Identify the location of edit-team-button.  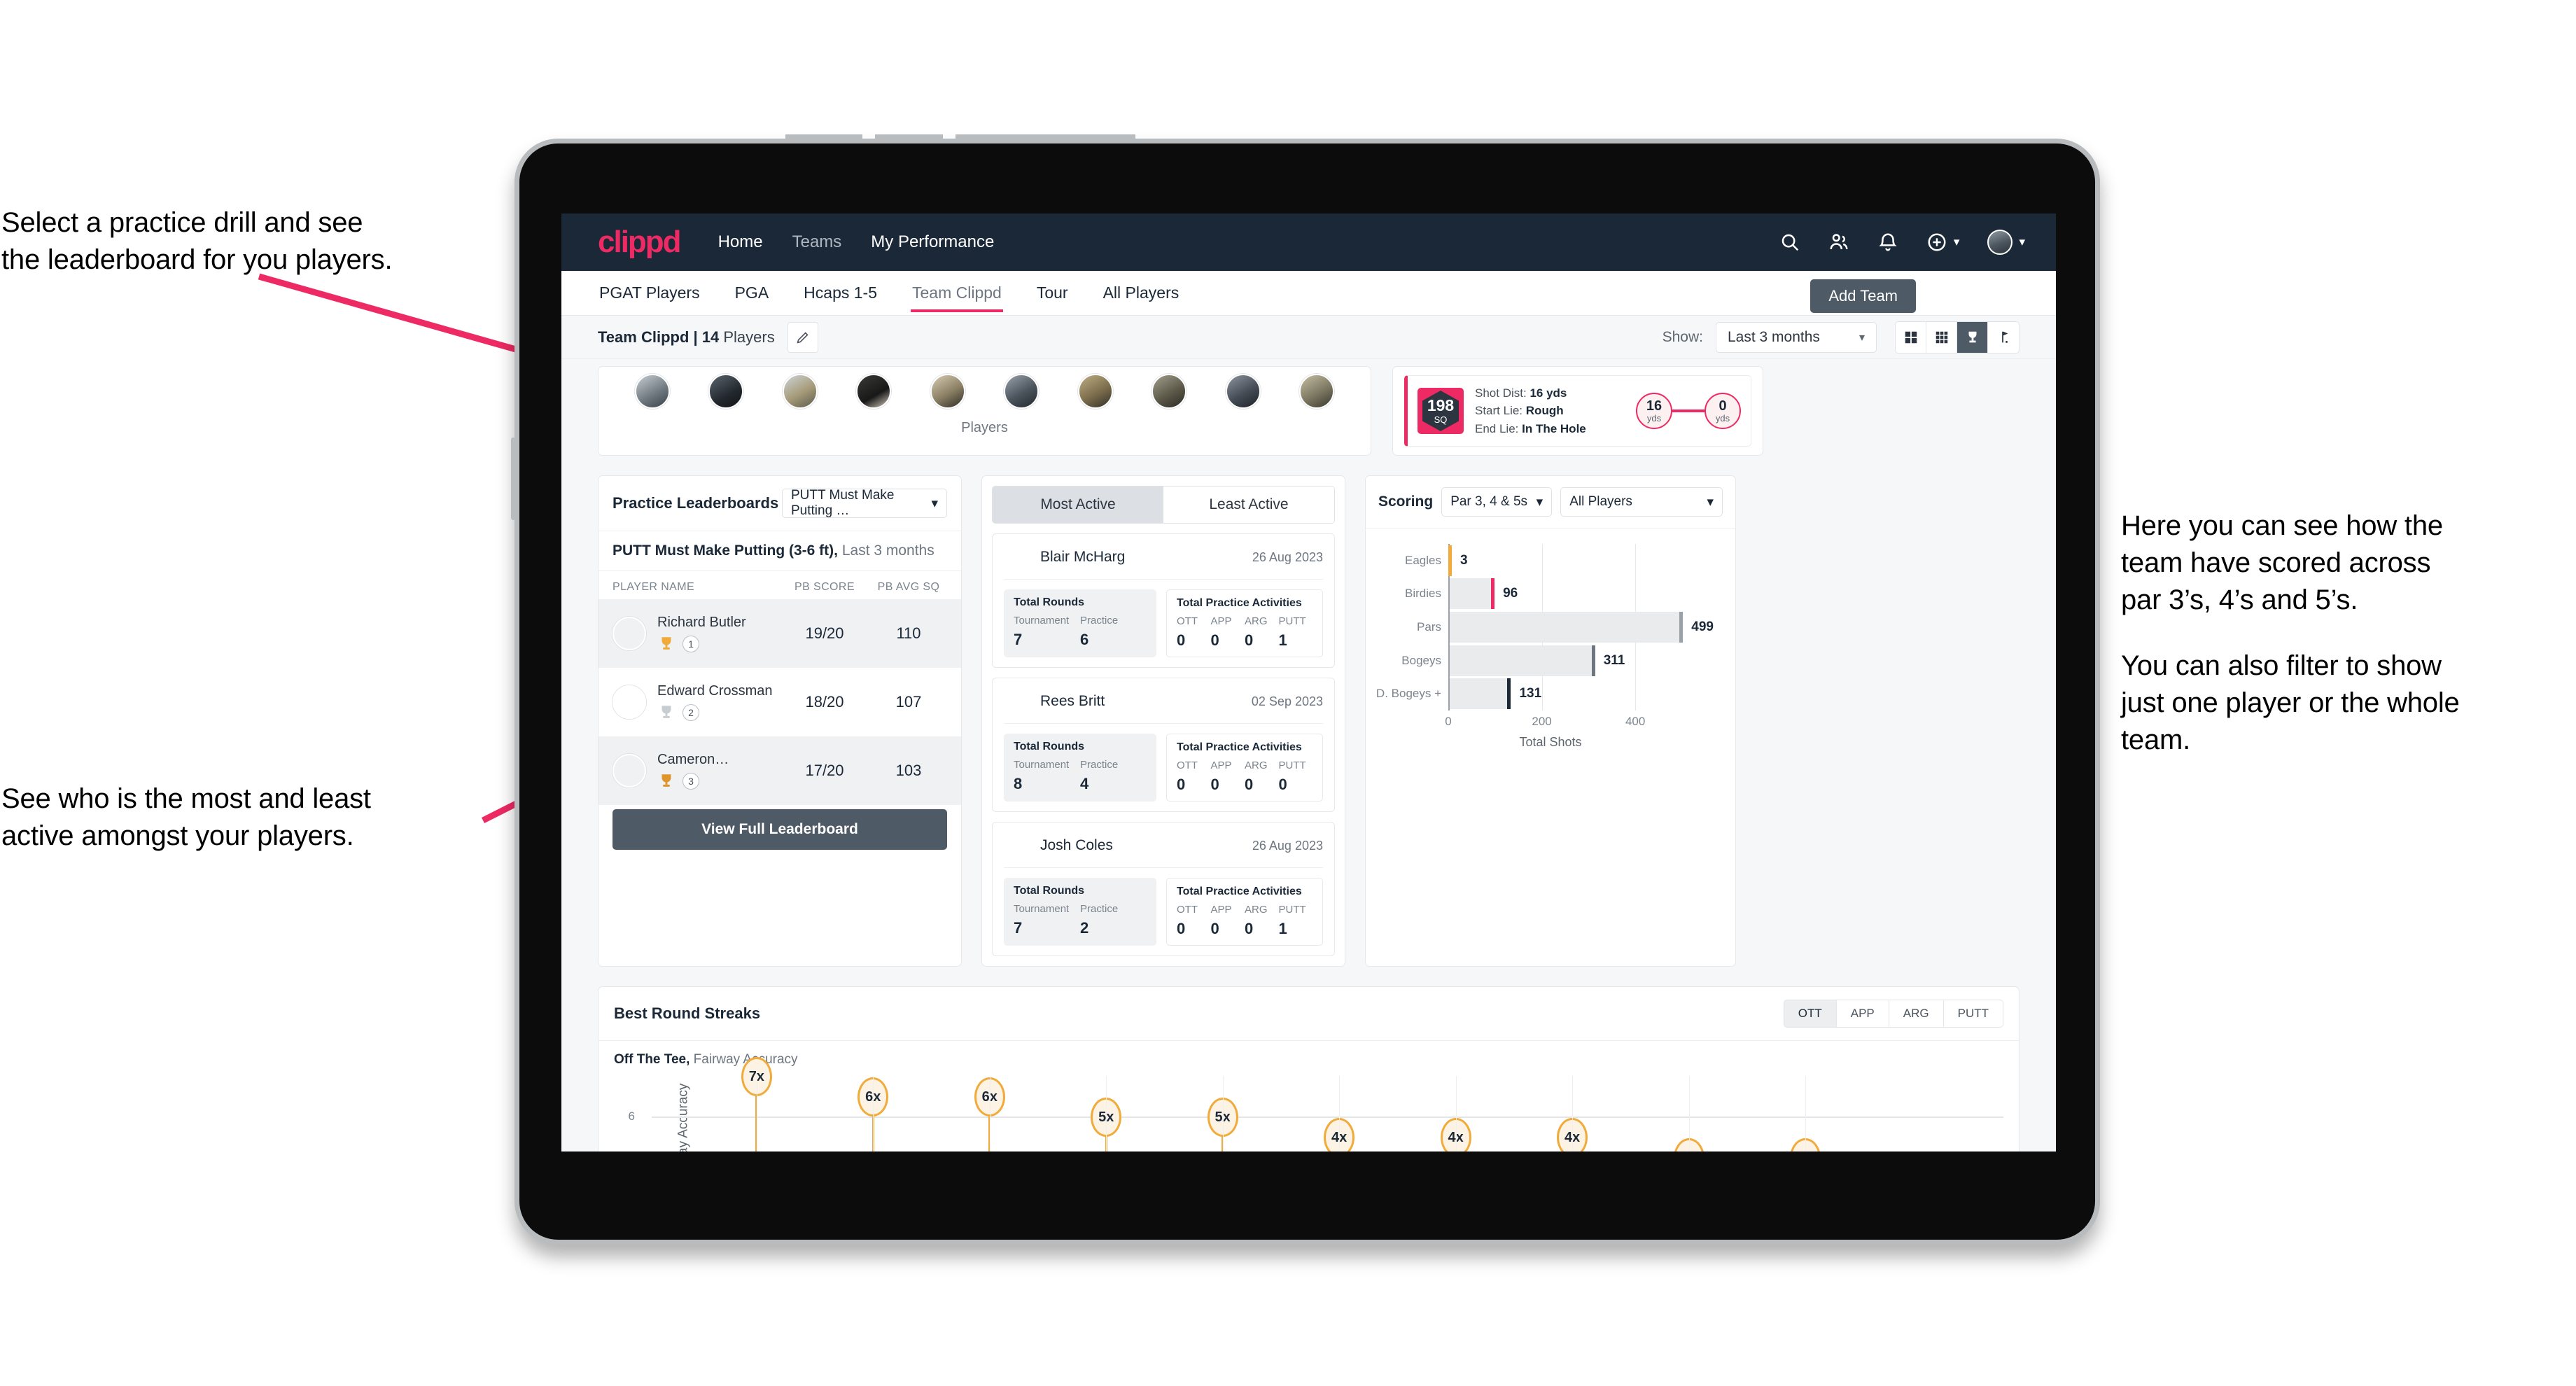
(802, 337).